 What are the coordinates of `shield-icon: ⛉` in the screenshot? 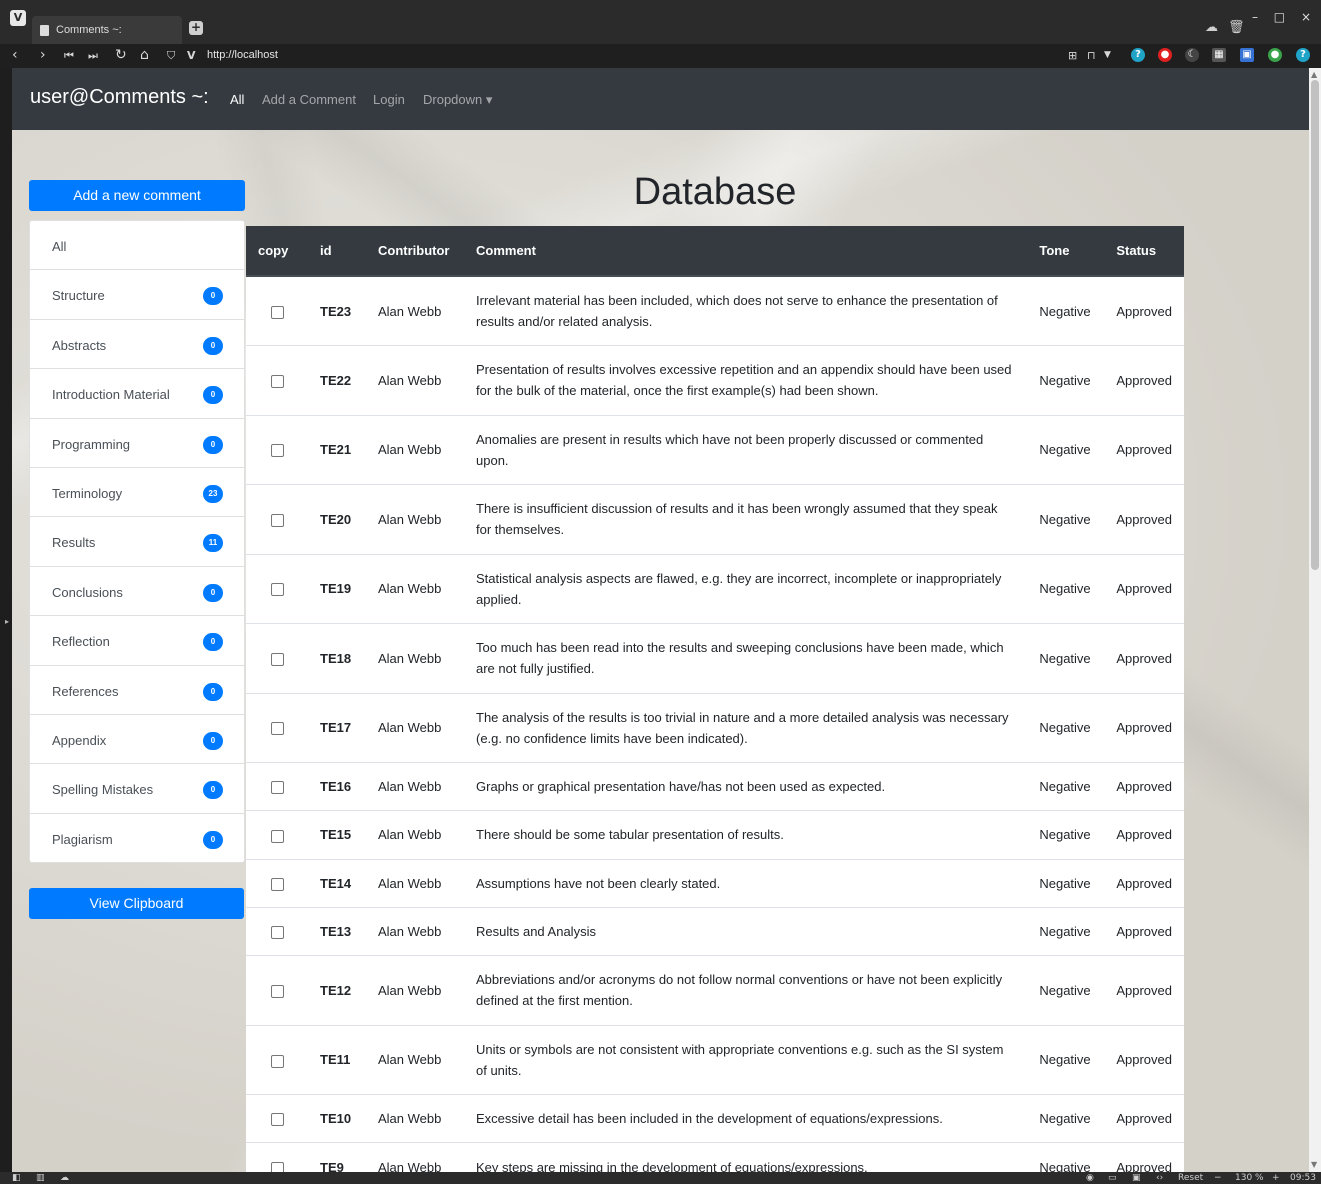 It's located at (171, 56).